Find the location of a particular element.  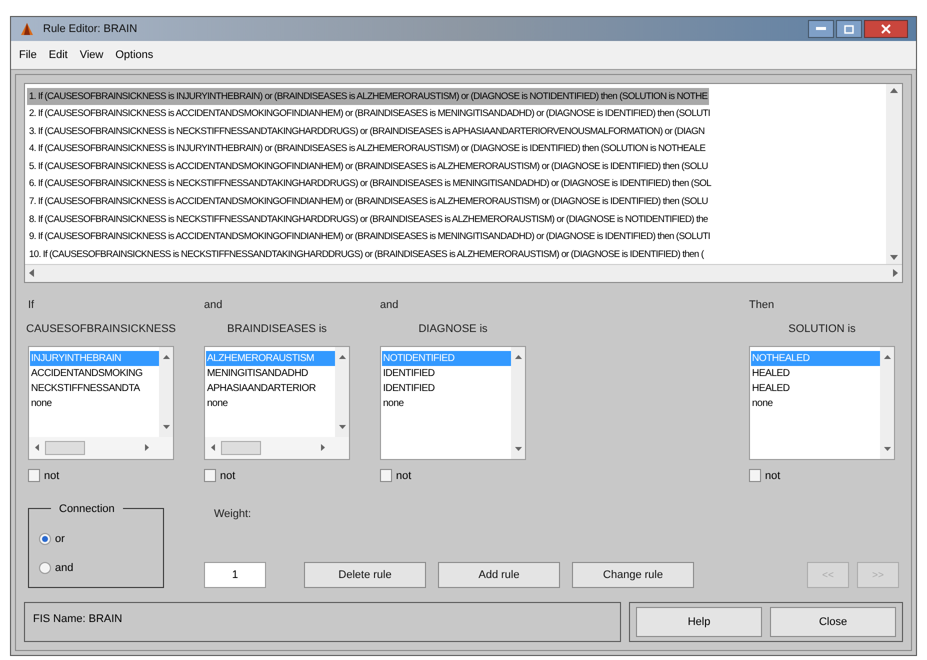

minimize-button is located at coordinates (821, 29).